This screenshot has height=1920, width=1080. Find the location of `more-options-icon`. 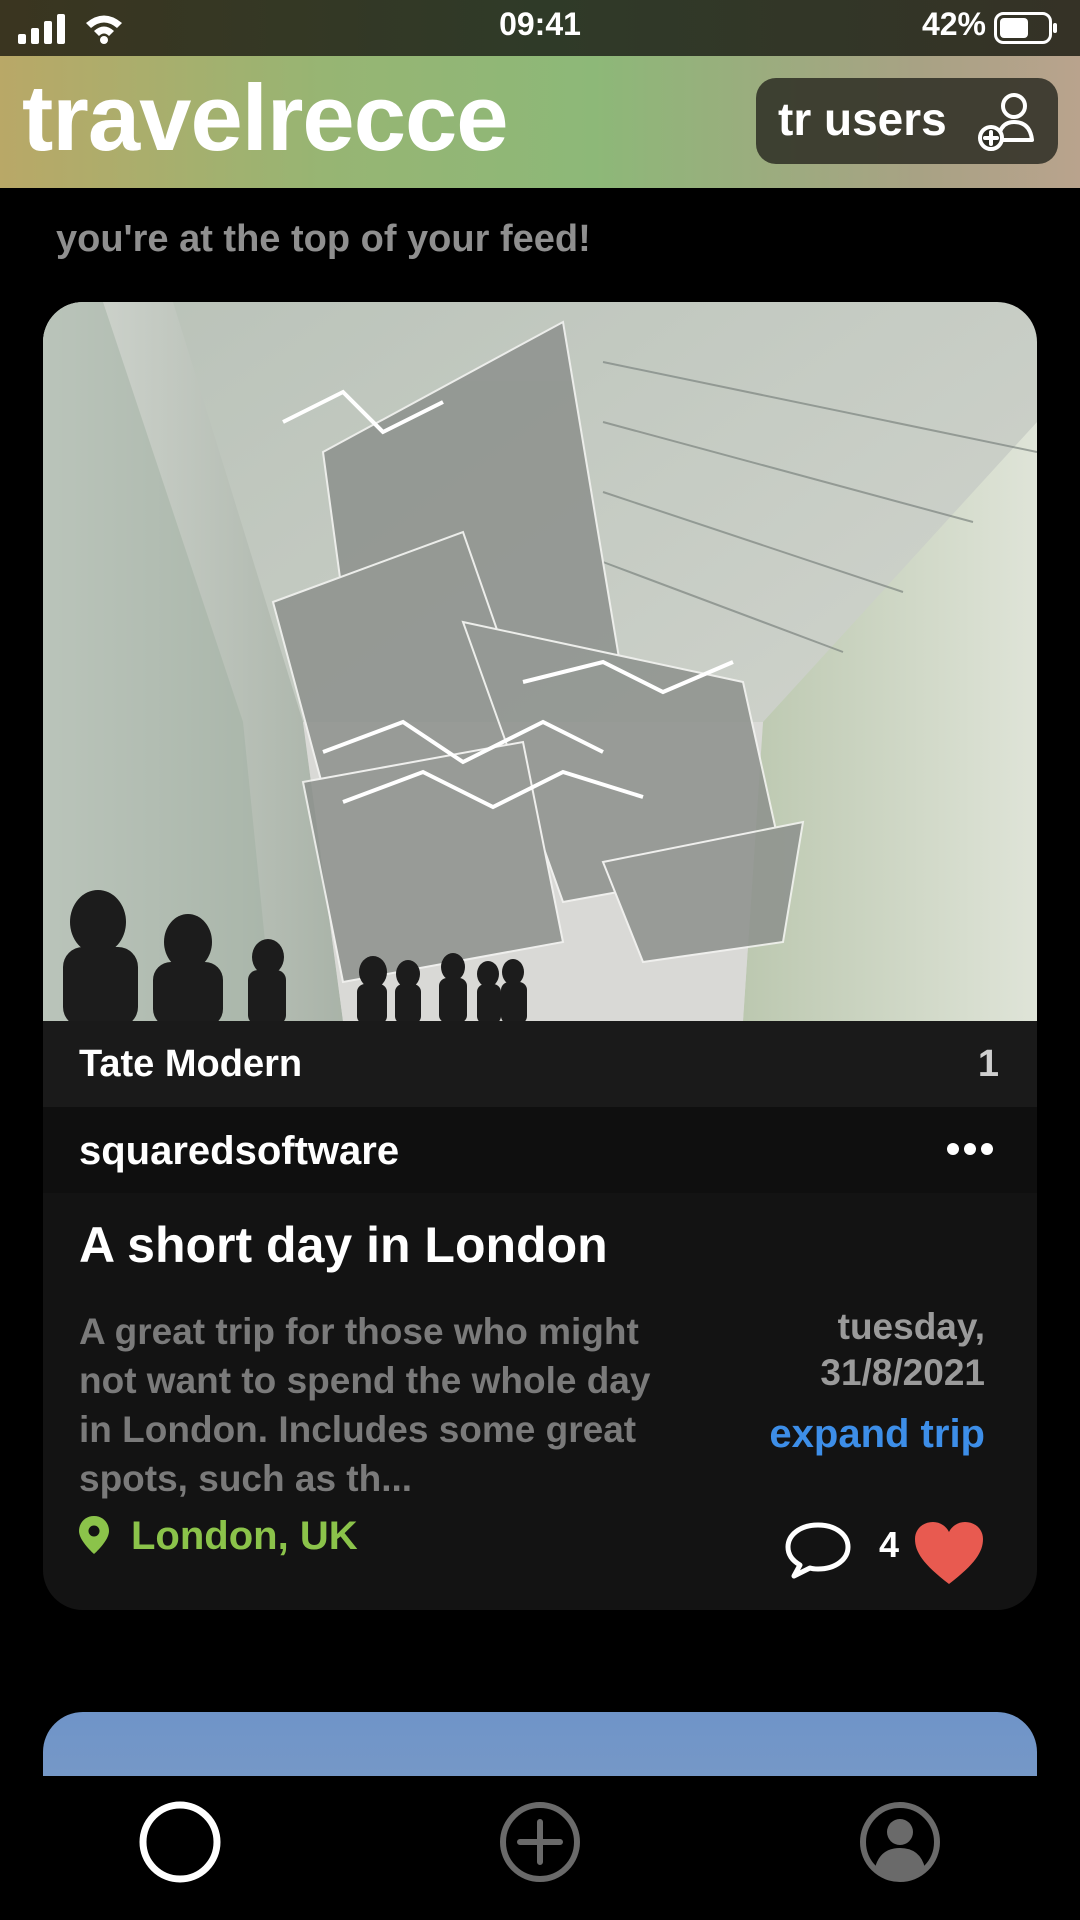

more-options-icon is located at coordinates (970, 1149).